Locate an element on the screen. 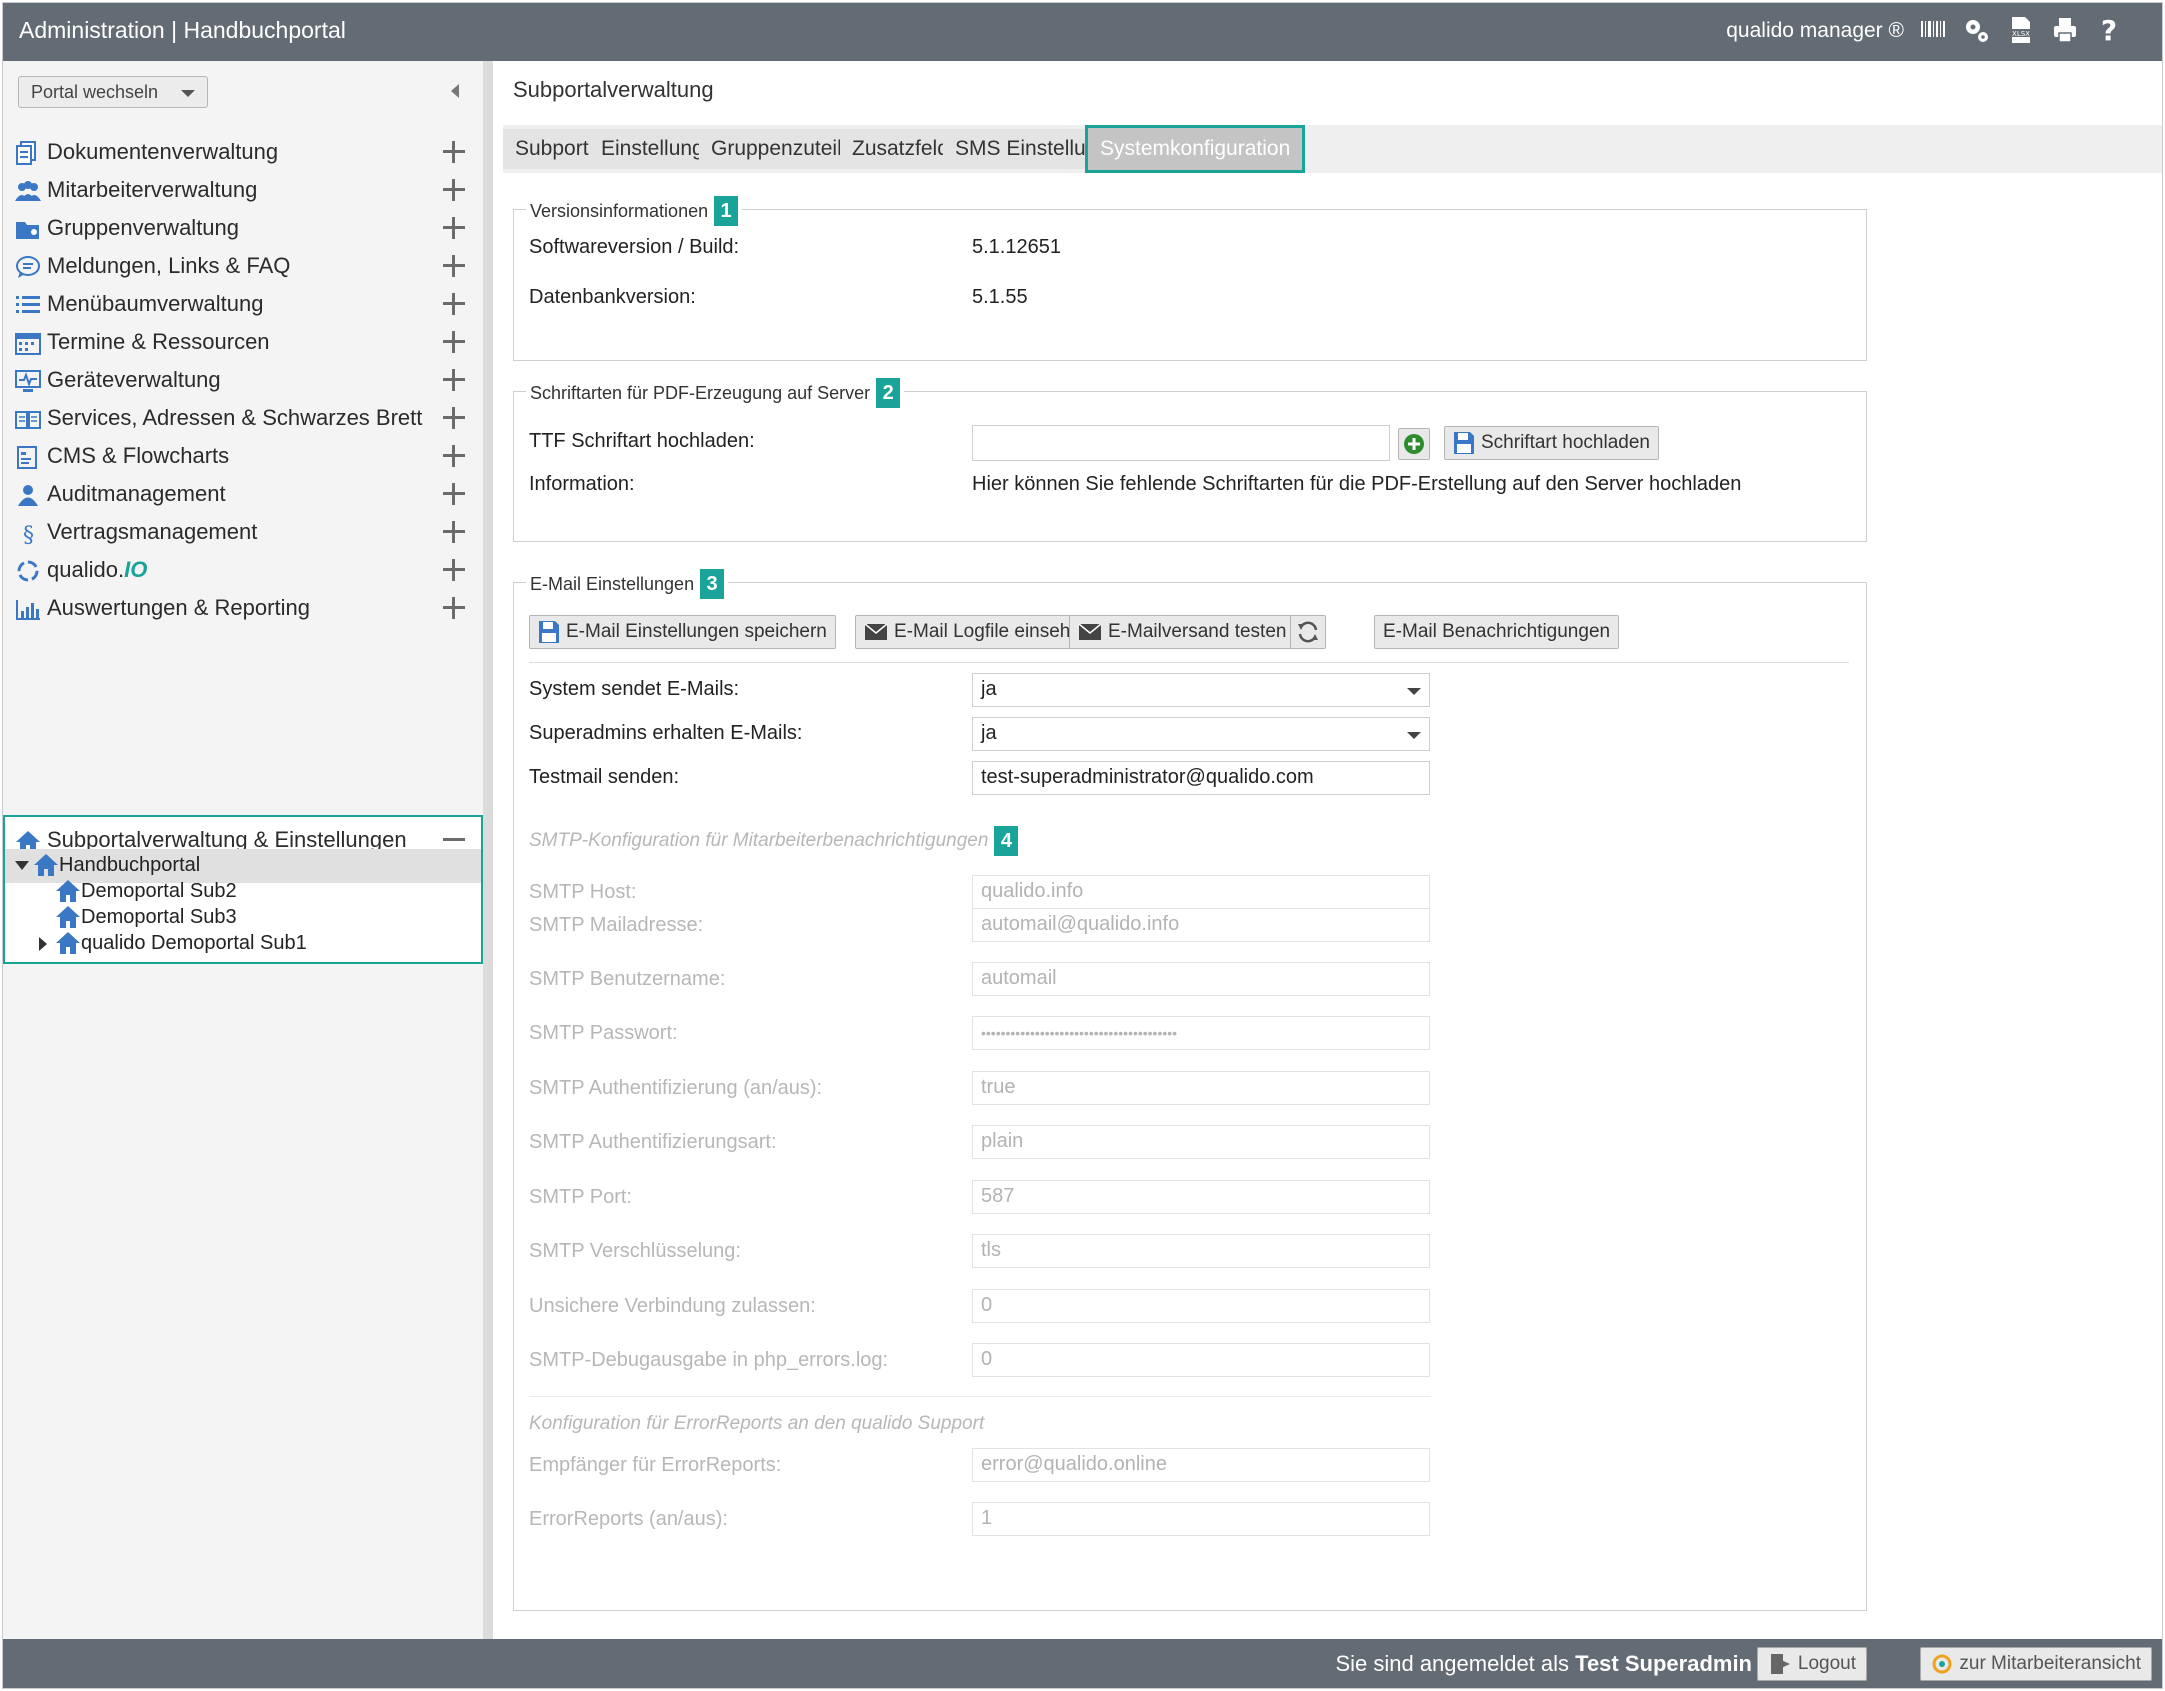  upload-font-button-label: Schriftart hochladen is located at coordinates (1565, 442).